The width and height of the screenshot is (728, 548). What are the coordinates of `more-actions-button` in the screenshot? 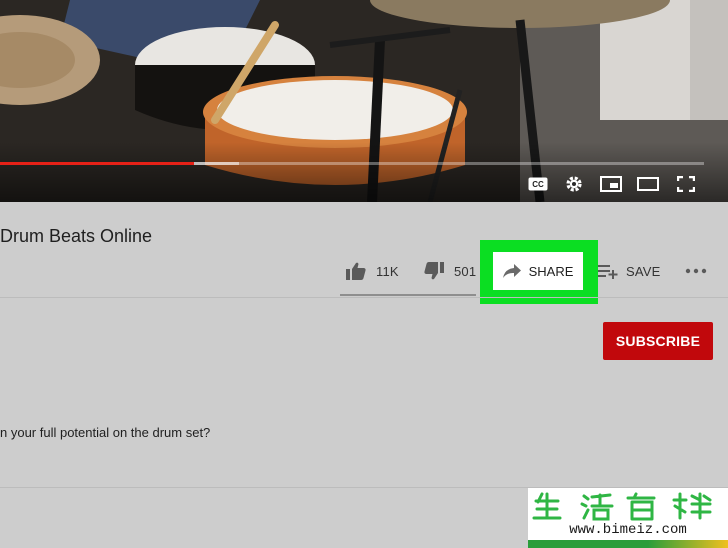 It's located at (696, 271).